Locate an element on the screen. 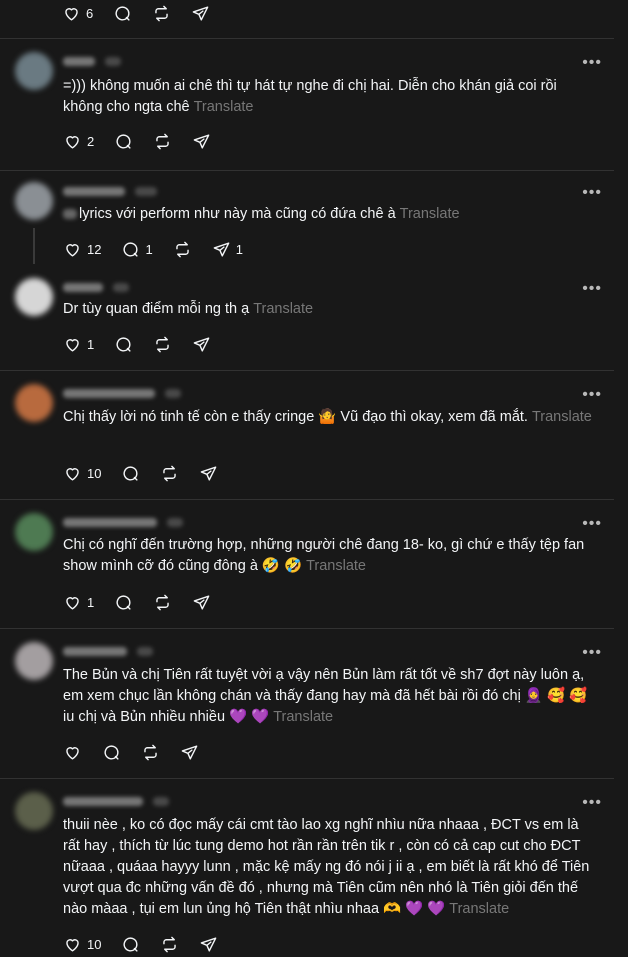  like-button: 6 is located at coordinates (77, 13).